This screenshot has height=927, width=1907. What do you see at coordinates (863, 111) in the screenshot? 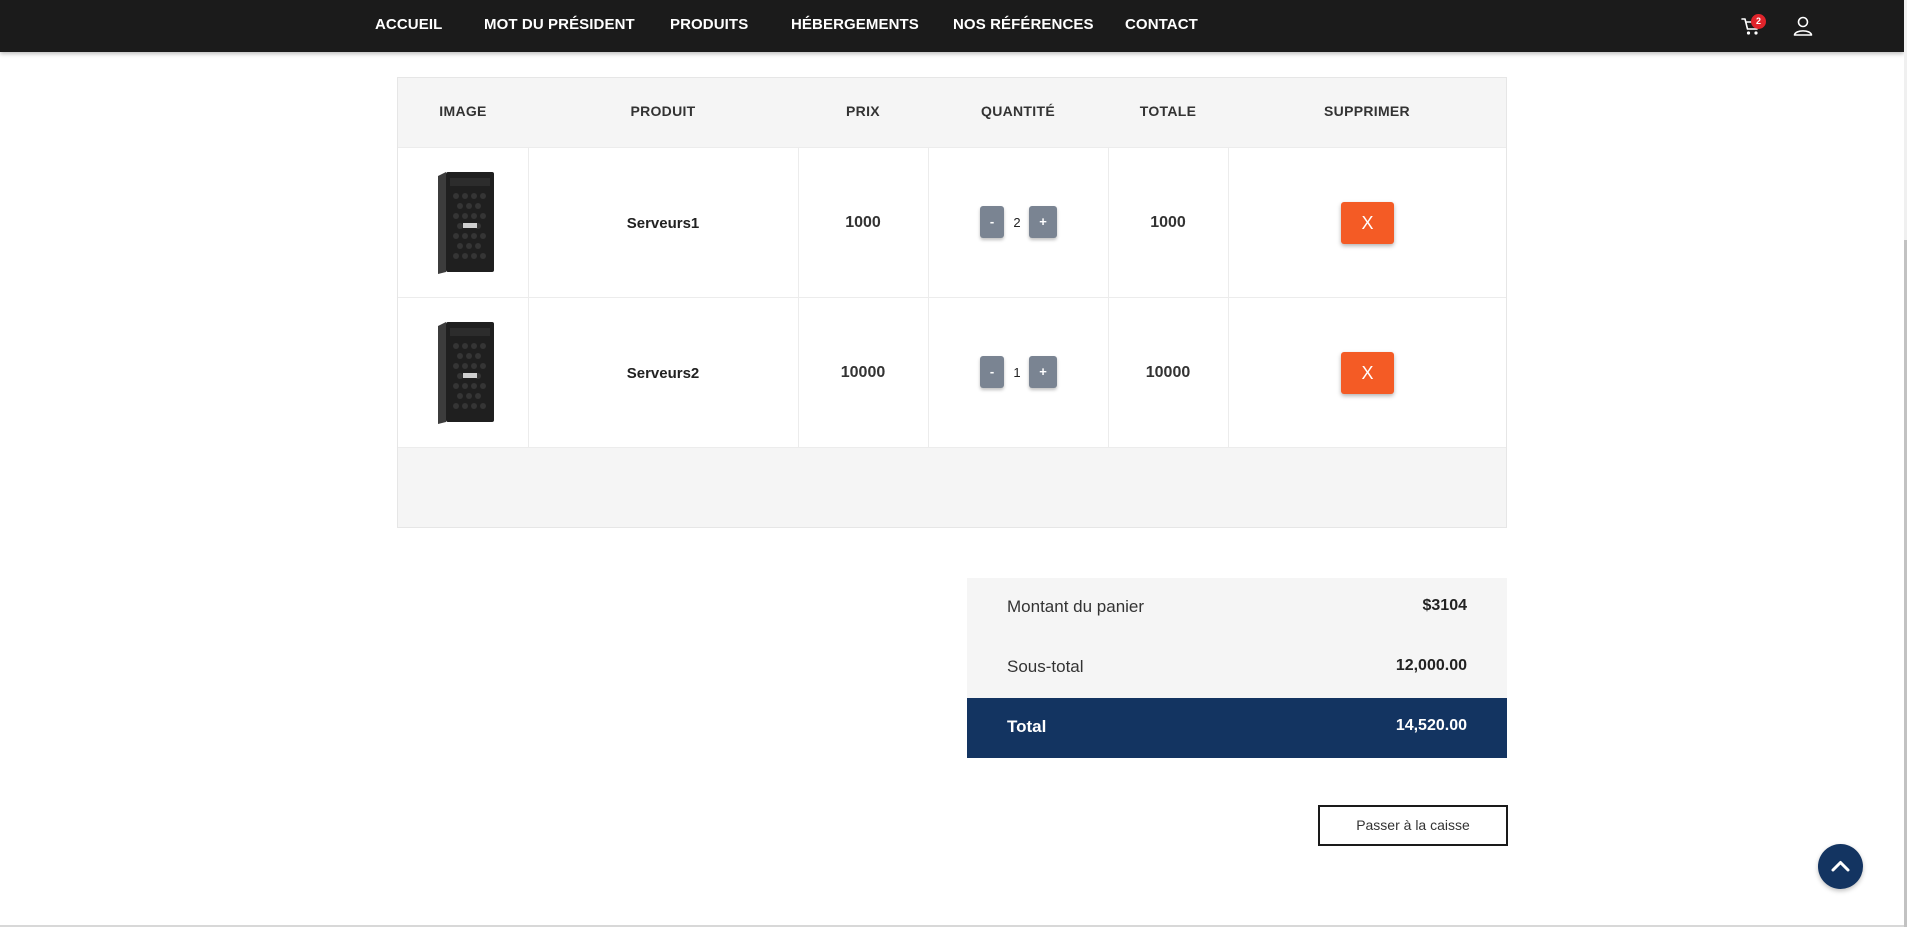
I see `header-prix: PRIX` at bounding box center [863, 111].